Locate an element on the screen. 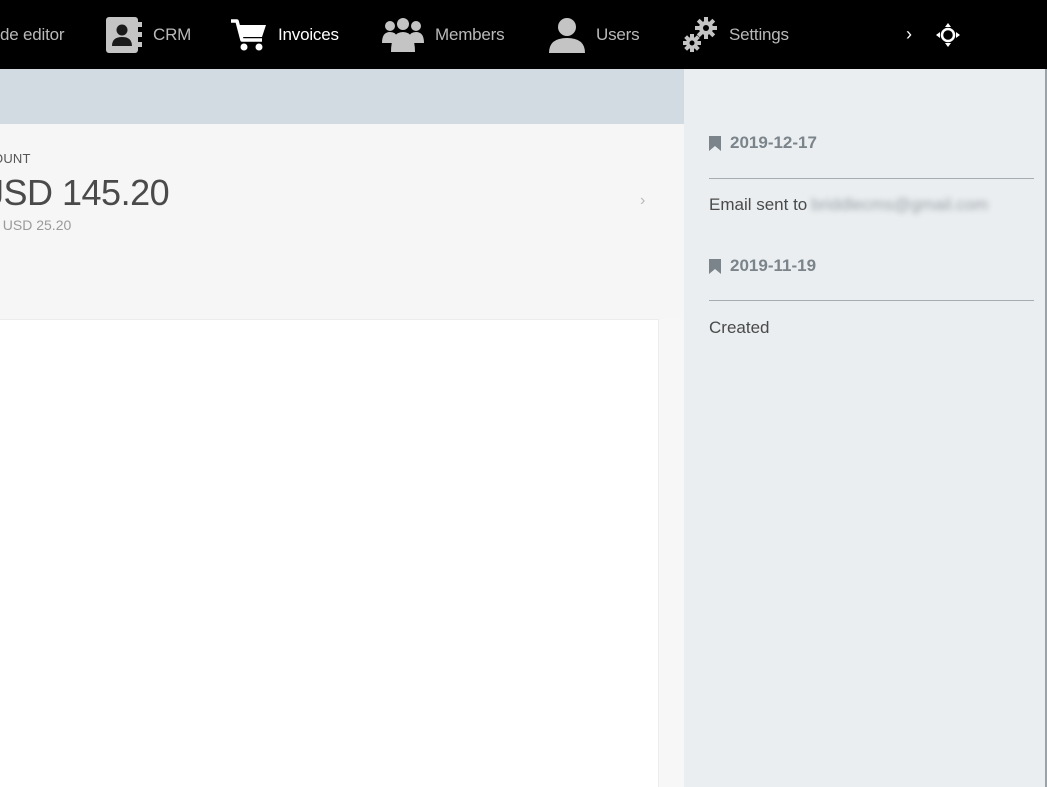  nav-item-crm: CRM is located at coordinates (148, 34).